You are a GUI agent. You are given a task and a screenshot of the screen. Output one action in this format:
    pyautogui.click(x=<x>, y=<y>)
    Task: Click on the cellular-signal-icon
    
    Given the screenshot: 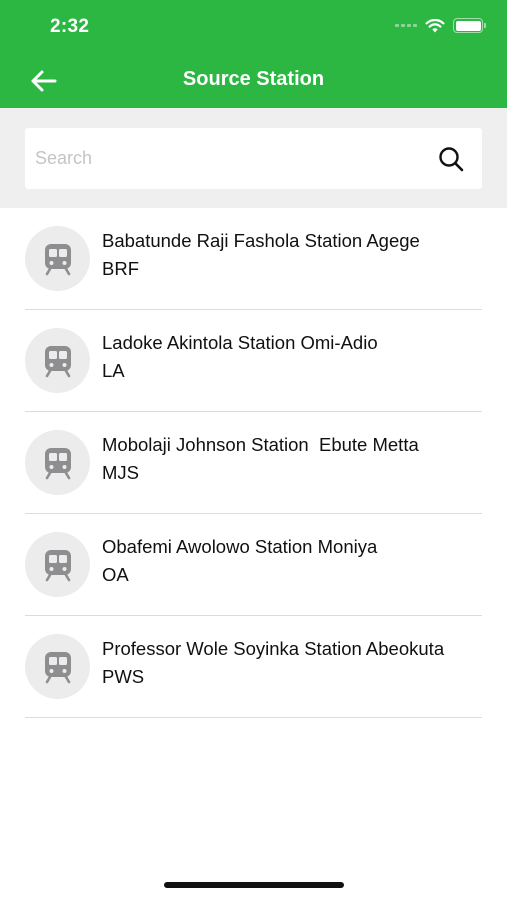 What is the action you would take?
    pyautogui.click(x=406, y=25)
    